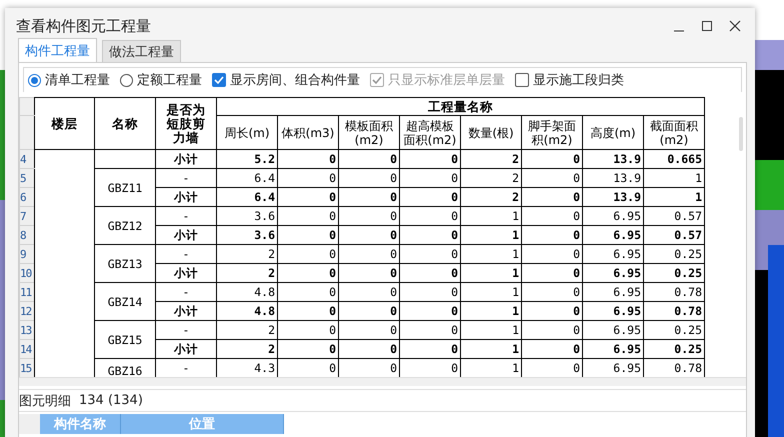 The image size is (784, 437). What do you see at coordinates (247, 216) in the screenshot?
I see `table-cell: 3.6` at bounding box center [247, 216].